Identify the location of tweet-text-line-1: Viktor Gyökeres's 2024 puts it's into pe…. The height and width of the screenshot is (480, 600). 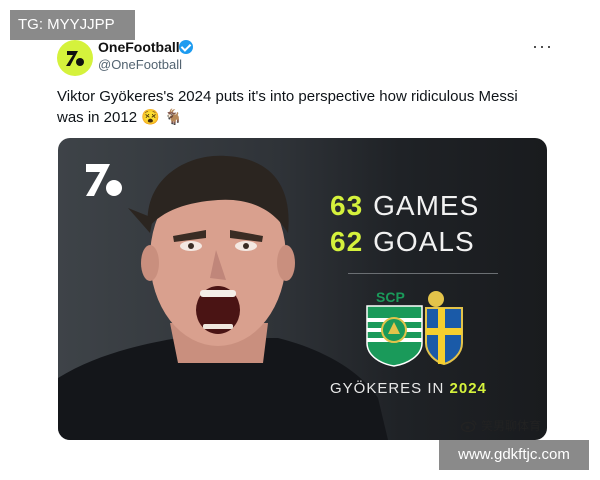
(287, 96).